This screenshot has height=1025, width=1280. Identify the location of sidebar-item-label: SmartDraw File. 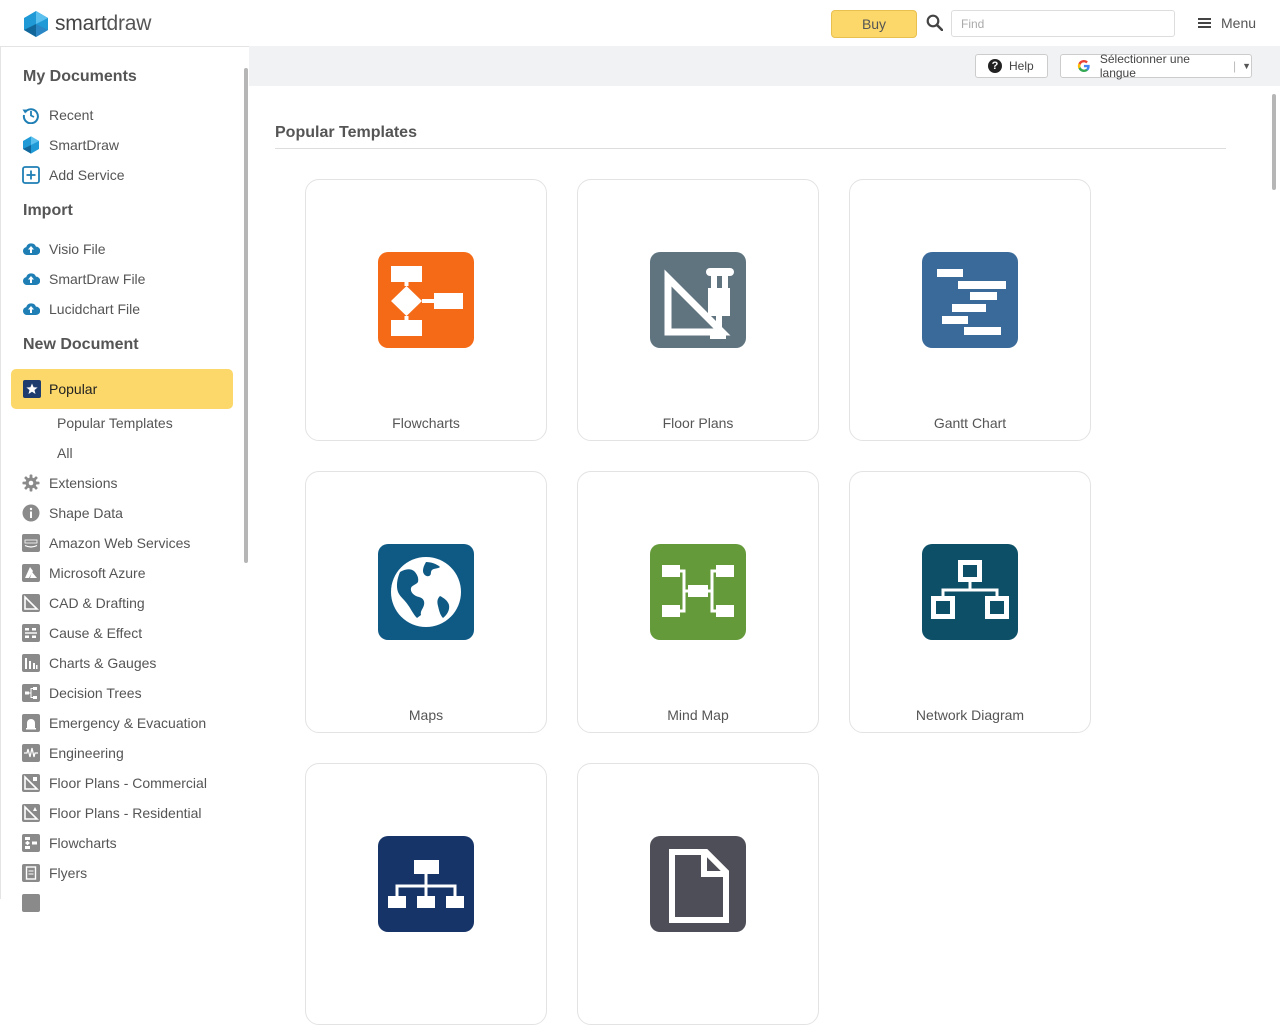
(97, 279).